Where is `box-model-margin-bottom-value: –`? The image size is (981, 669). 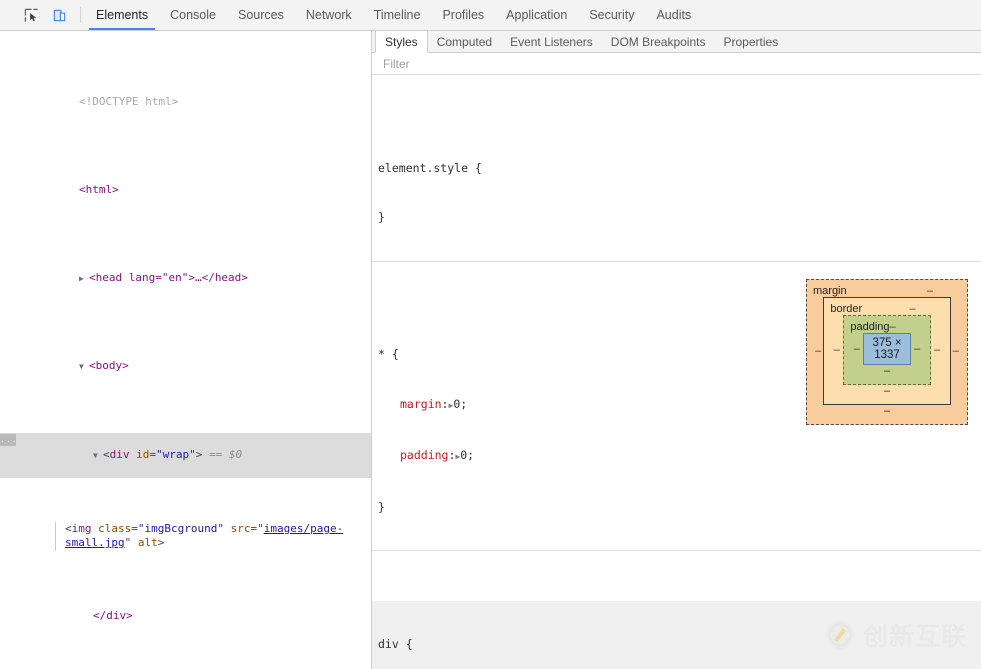 box-model-margin-bottom-value: – is located at coordinates (887, 411).